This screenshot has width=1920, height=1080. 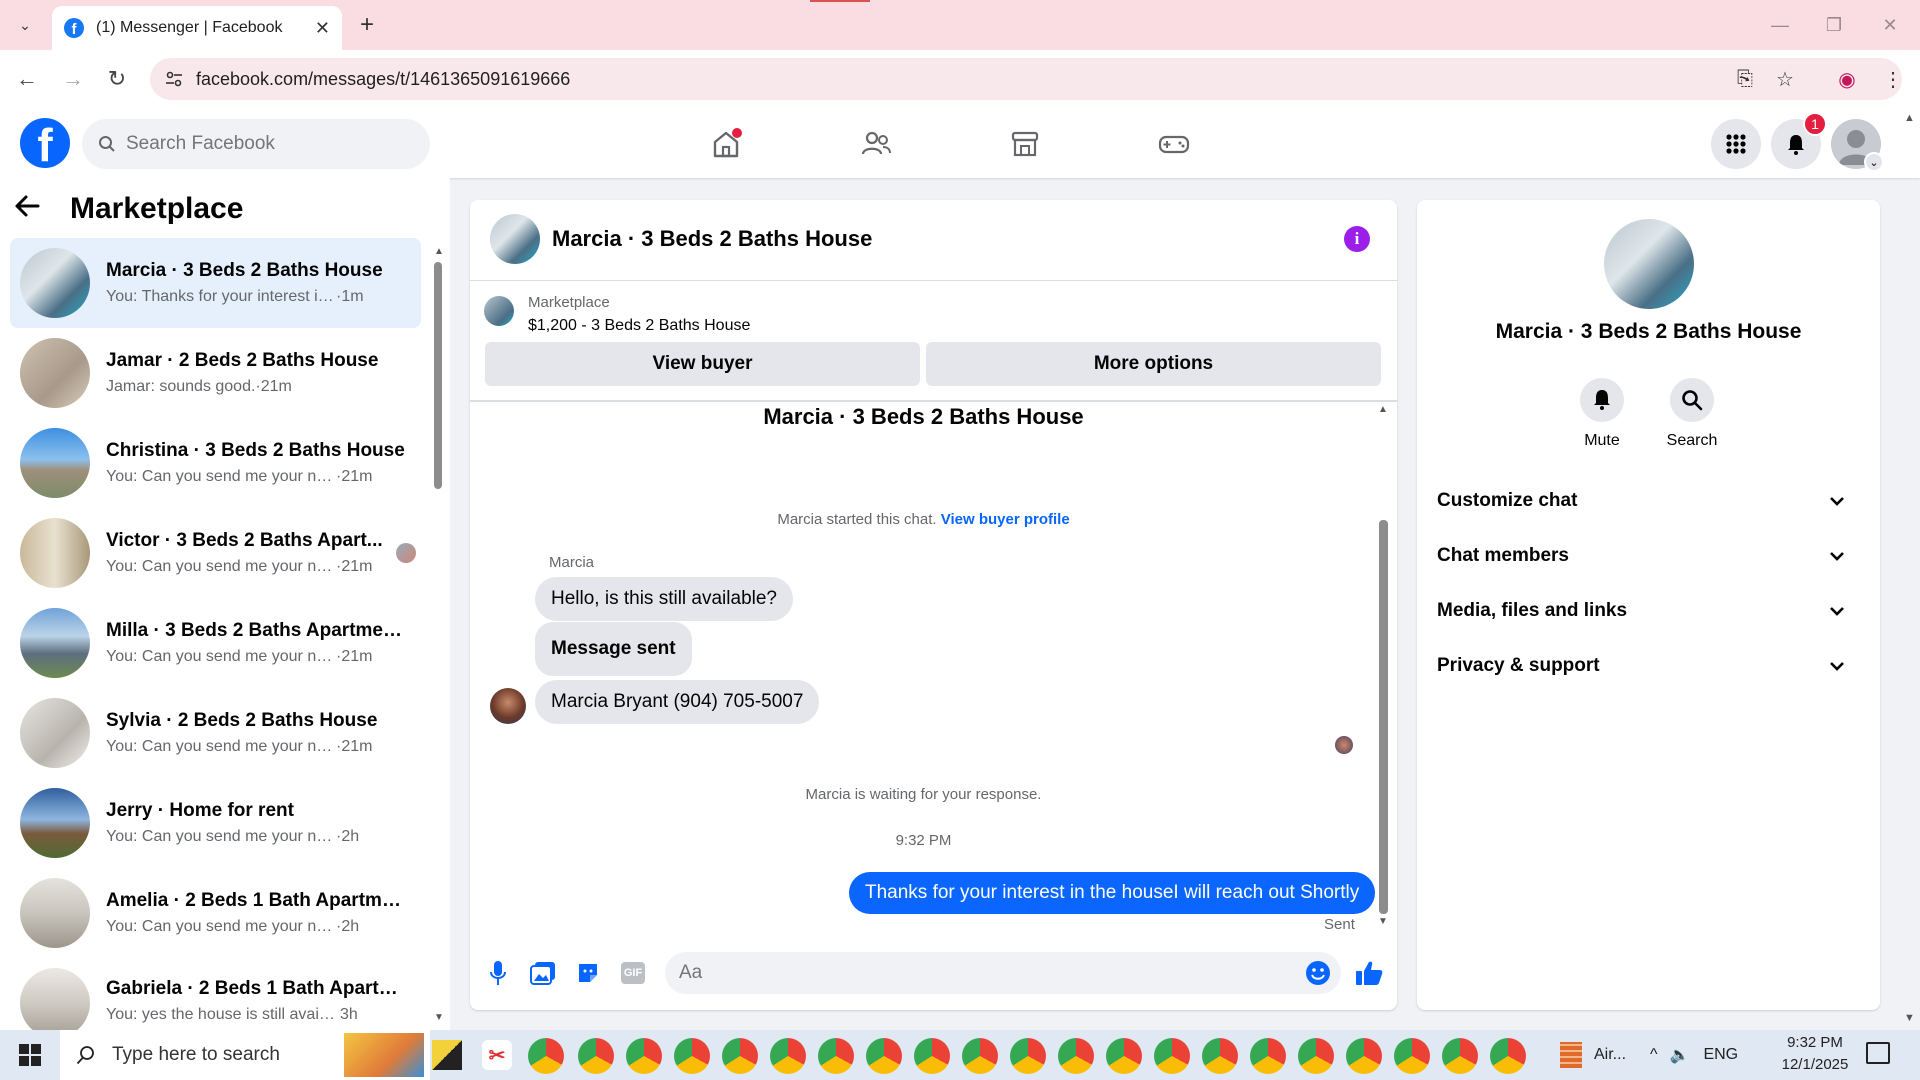 What do you see at coordinates (1878, 1053) in the screenshot?
I see `notification-center-icon` at bounding box center [1878, 1053].